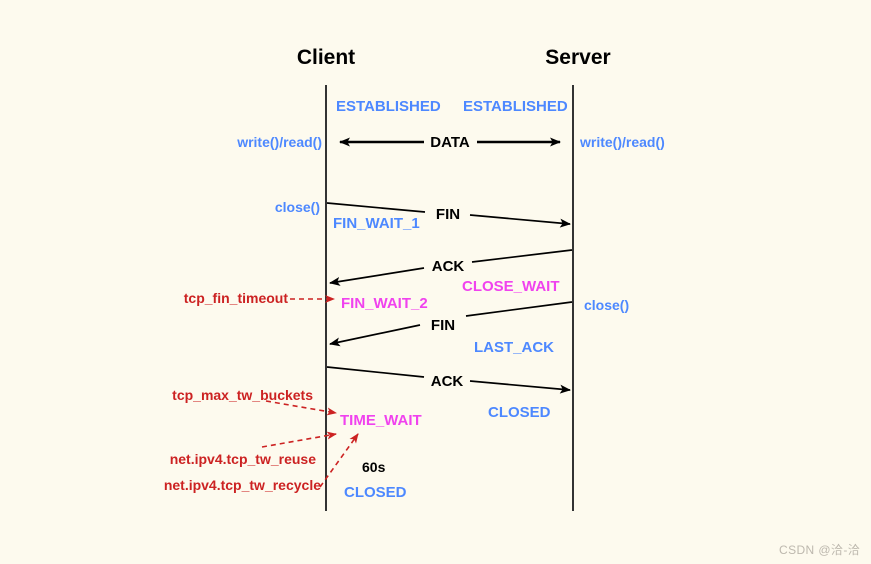 The image size is (871, 564). What do you see at coordinates (450, 142) in the screenshot?
I see `message-label-data: DATA` at bounding box center [450, 142].